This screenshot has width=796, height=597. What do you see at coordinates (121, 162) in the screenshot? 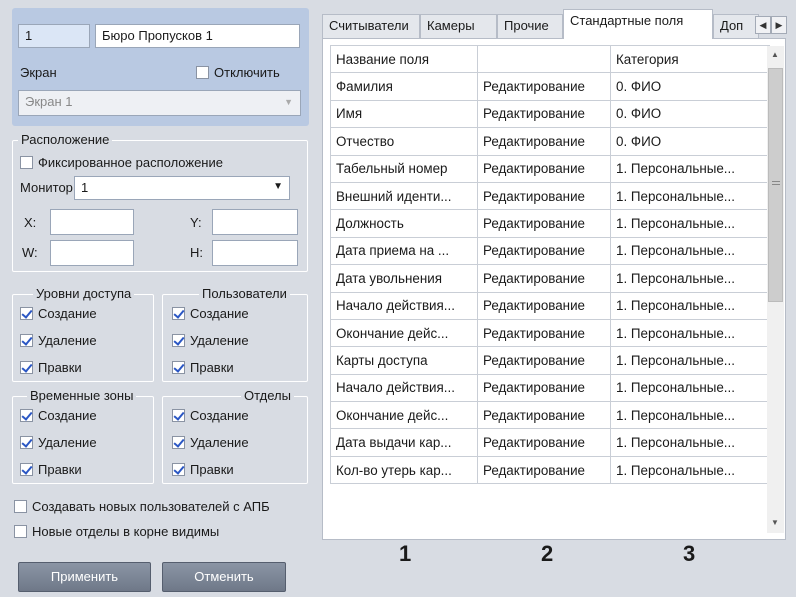
I see `fixed-location-checkbox: Фиксированное расположение` at bounding box center [121, 162].